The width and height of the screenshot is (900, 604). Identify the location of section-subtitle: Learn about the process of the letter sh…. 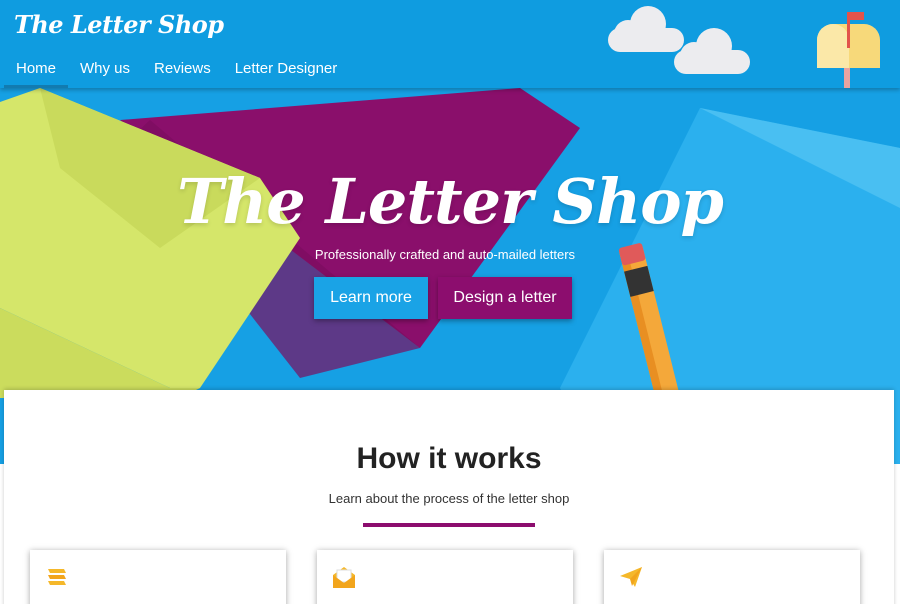
(449, 498).